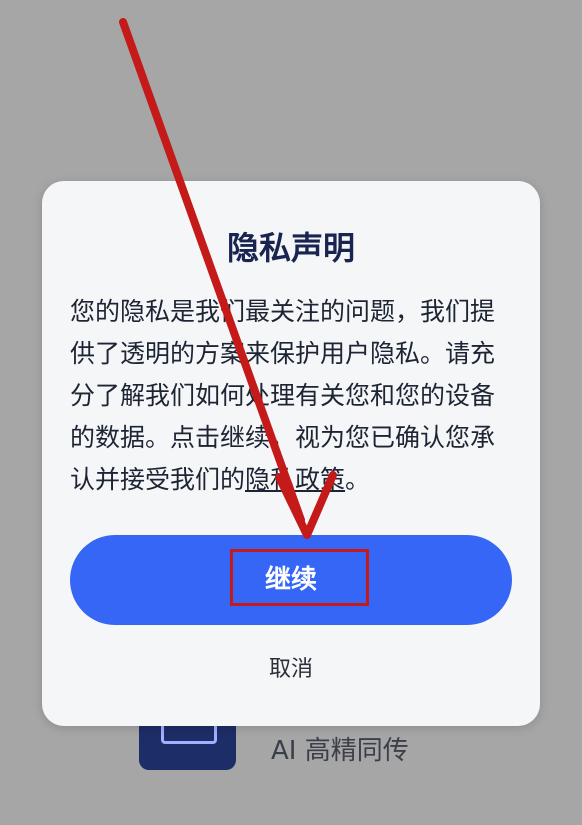 This screenshot has height=825, width=582. I want to click on dialog-title: 隐私声明, so click(290, 248).